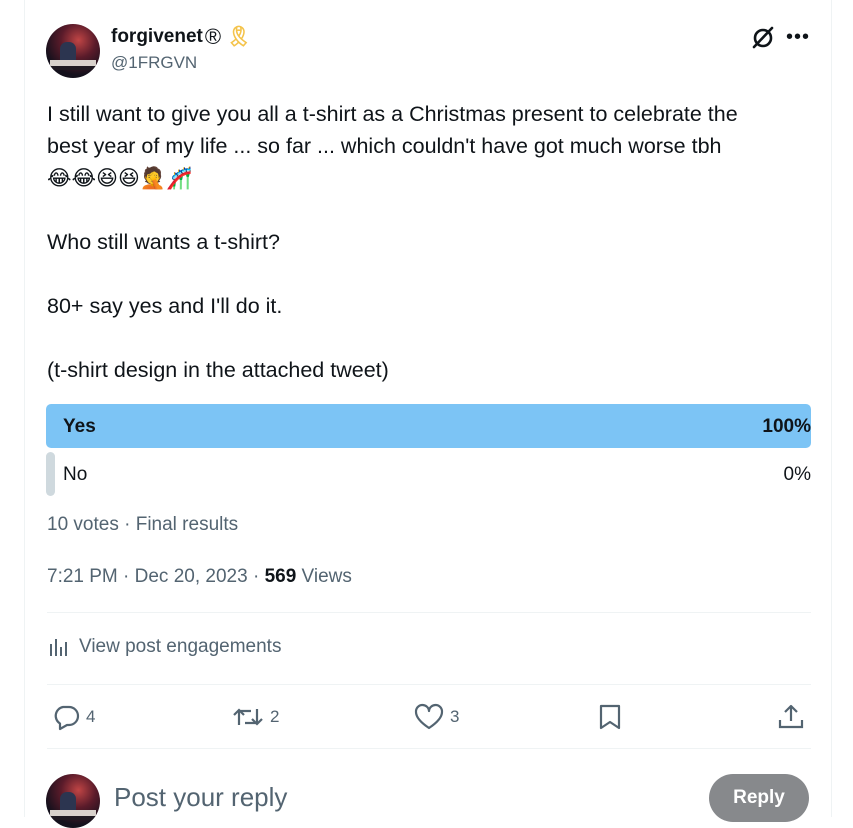 The image size is (853, 828). What do you see at coordinates (157, 37) in the screenshot?
I see `author-name: forgivenet` at bounding box center [157, 37].